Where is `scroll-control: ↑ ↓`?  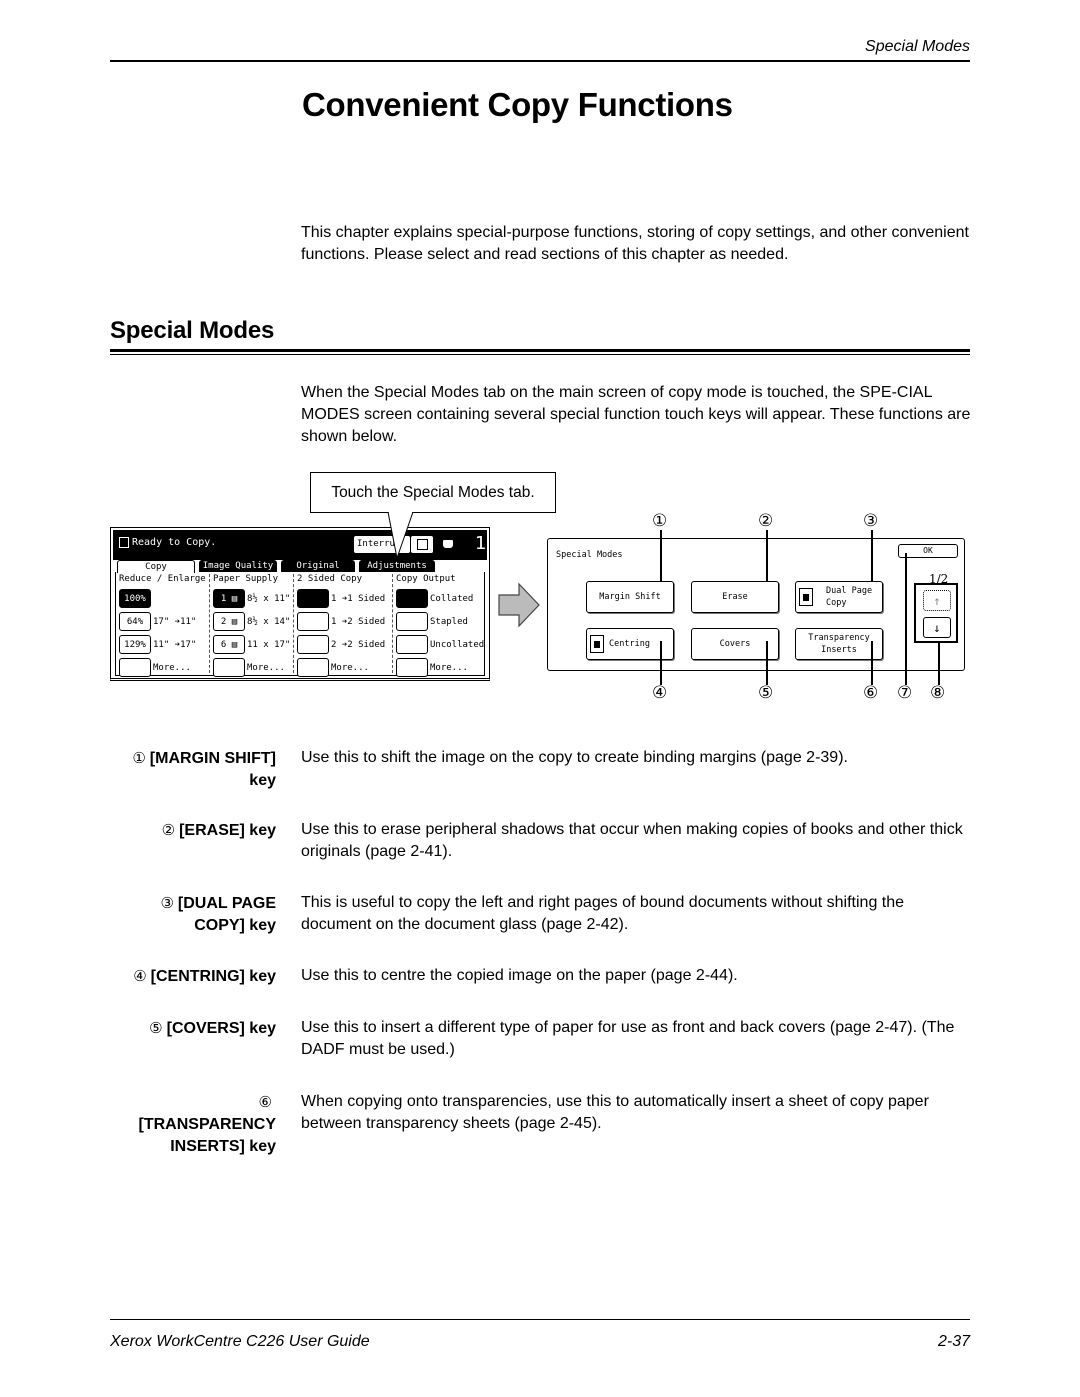
scroll-control: ↑ ↓ is located at coordinates (936, 613).